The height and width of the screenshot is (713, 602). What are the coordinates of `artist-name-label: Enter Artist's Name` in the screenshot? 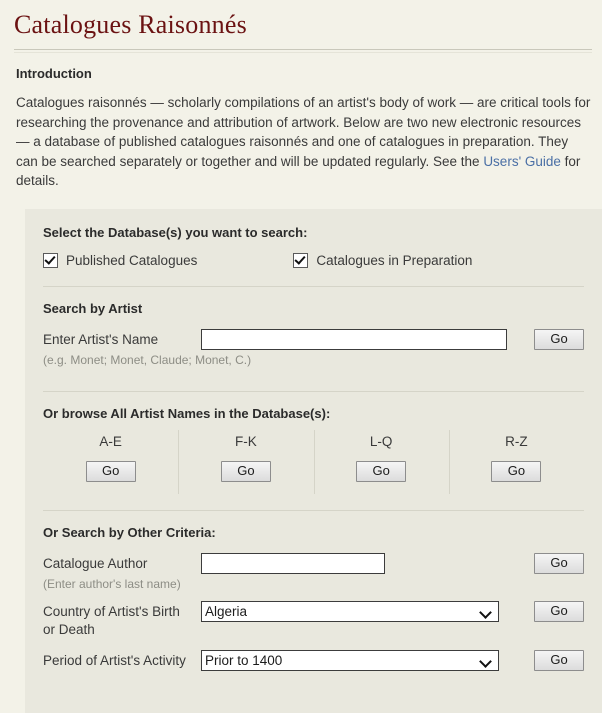 It's located at (101, 339).